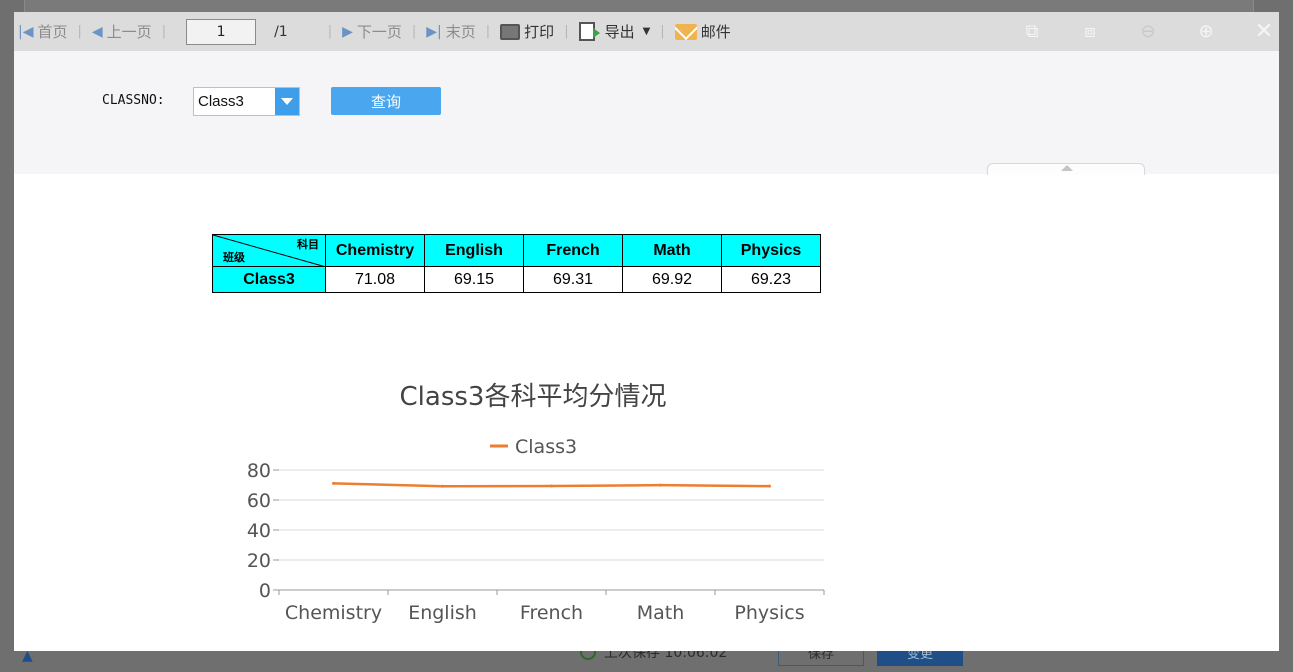  Describe the element at coordinates (639, 6) in the screenshot. I see `background-panel-edge` at that location.